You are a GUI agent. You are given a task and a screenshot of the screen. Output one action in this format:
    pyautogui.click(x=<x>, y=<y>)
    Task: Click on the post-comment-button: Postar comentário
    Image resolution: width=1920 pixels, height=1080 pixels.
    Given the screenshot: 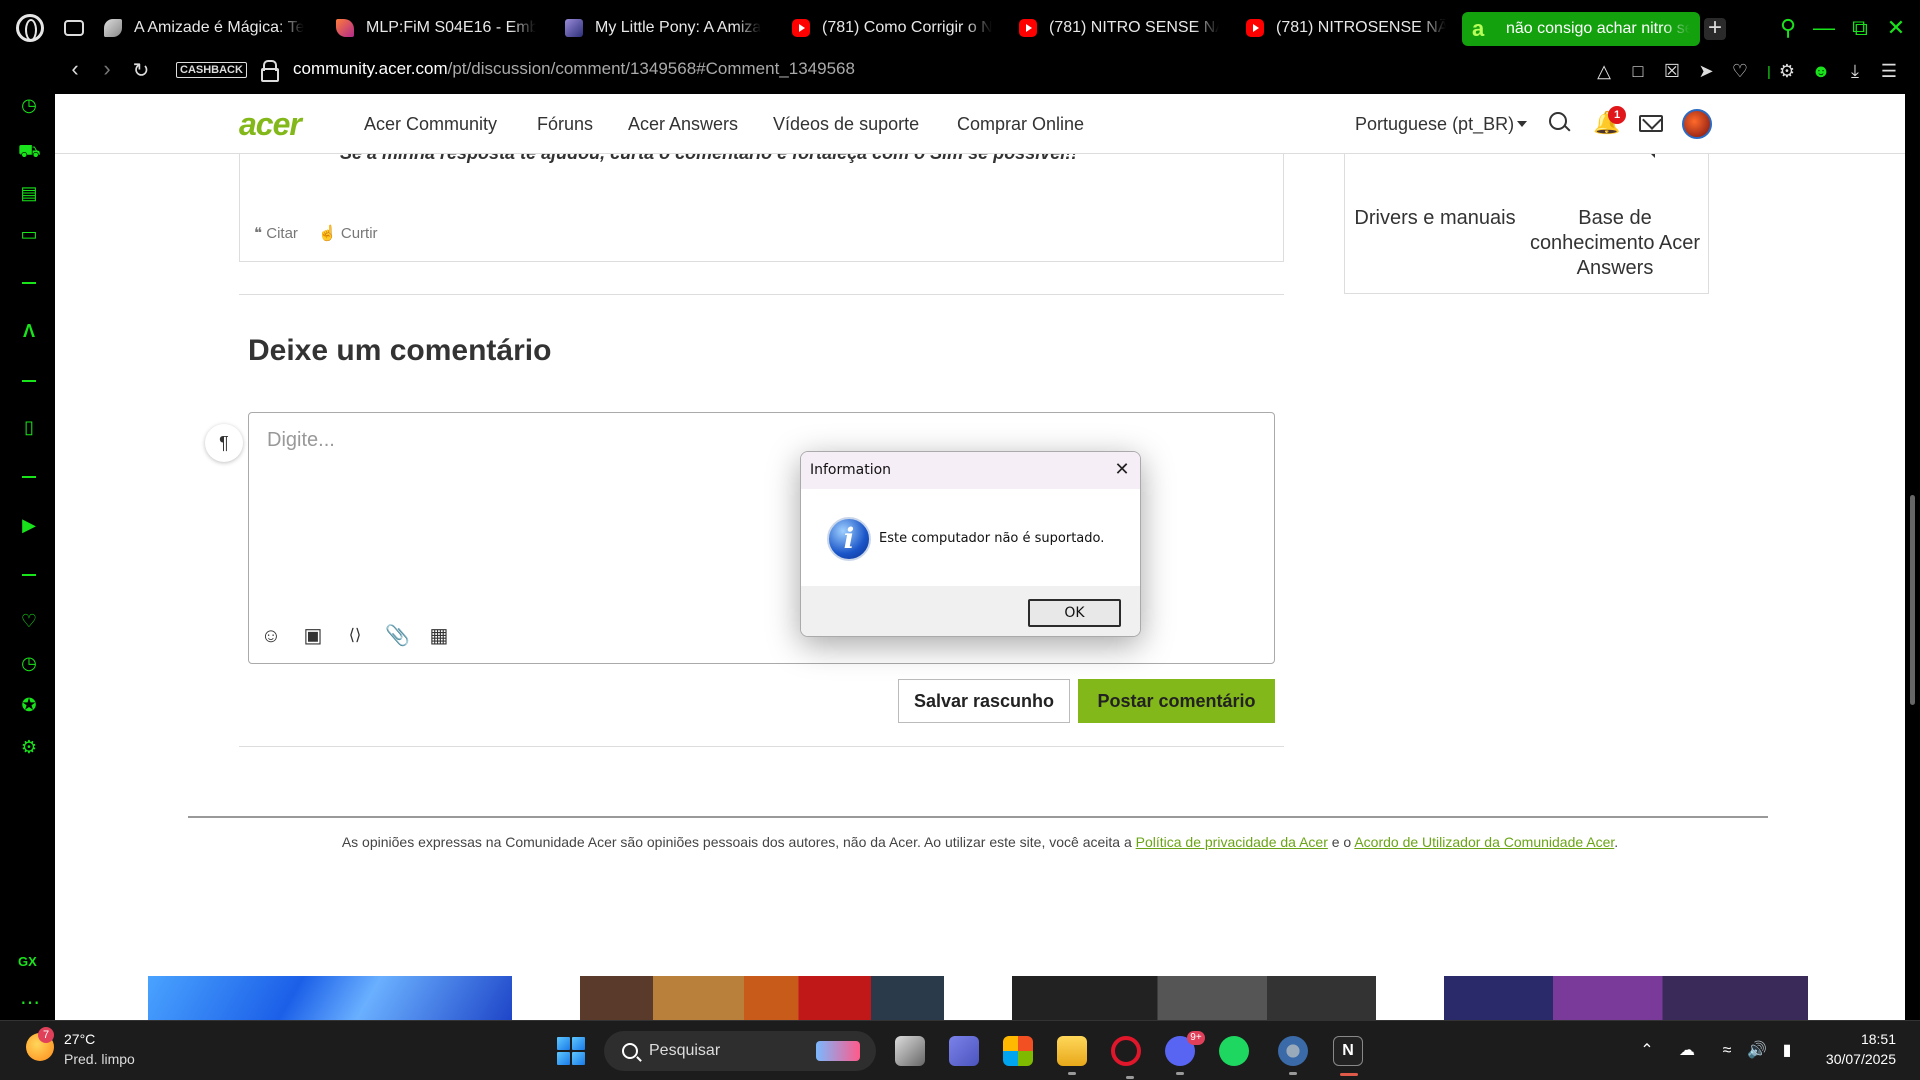 What is the action you would take?
    pyautogui.click(x=1176, y=701)
    